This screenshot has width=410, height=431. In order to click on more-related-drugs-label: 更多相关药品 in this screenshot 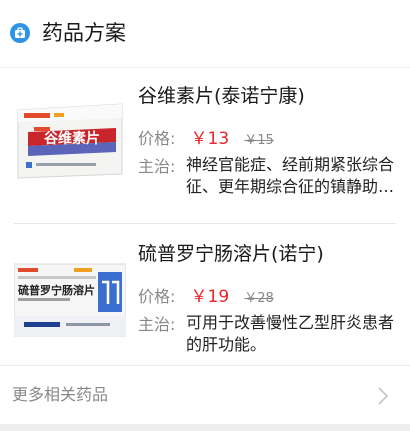, I will do `click(60, 394)`.